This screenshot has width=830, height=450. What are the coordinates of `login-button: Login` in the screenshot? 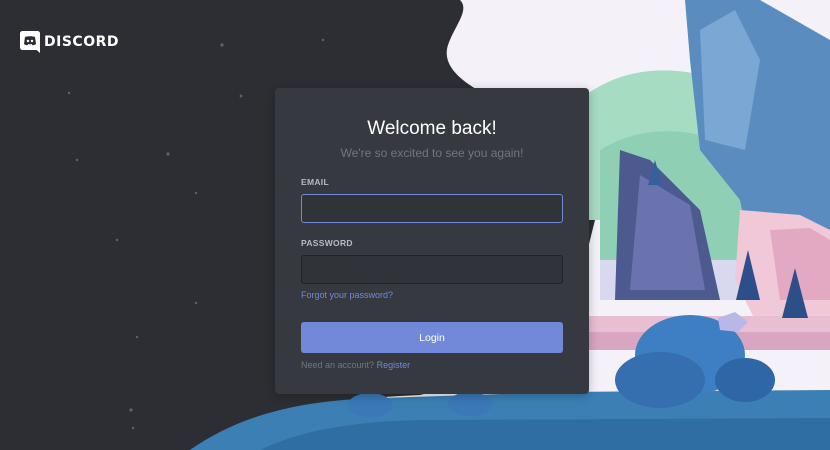 It's located at (432, 337).